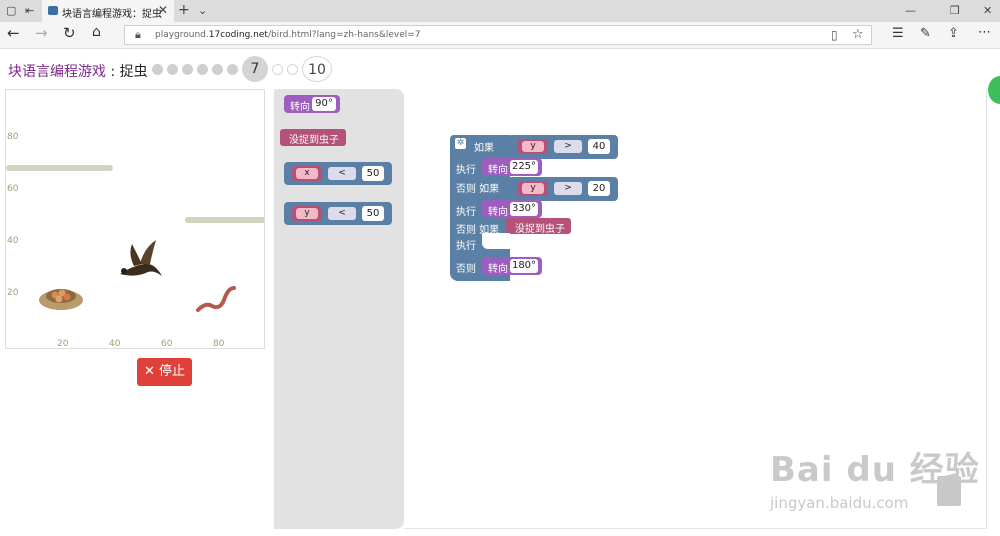  I want to click on y-tick-80: 80, so click(13, 137).